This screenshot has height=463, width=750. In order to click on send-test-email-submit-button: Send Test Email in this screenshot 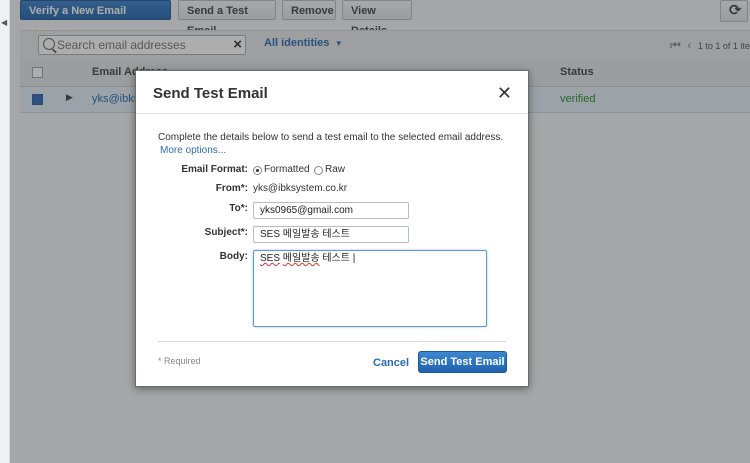, I will do `click(462, 362)`.